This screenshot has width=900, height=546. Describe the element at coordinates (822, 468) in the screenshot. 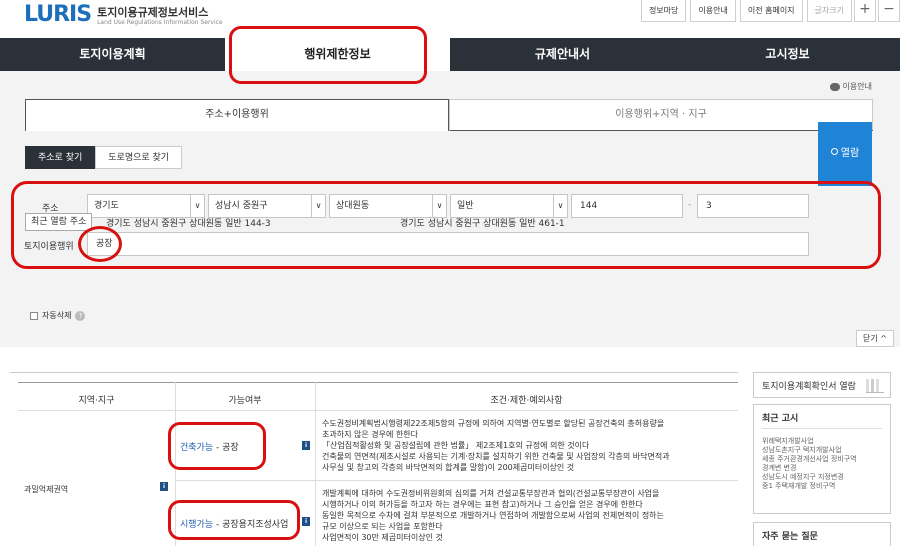

I see `notice-item: 경계변 변경` at that location.